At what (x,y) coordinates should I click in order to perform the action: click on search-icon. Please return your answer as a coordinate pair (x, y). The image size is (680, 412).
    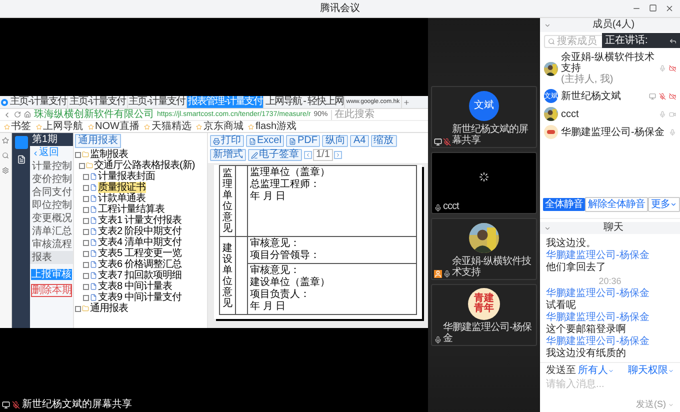
    Looking at the image, I should click on (5, 155).